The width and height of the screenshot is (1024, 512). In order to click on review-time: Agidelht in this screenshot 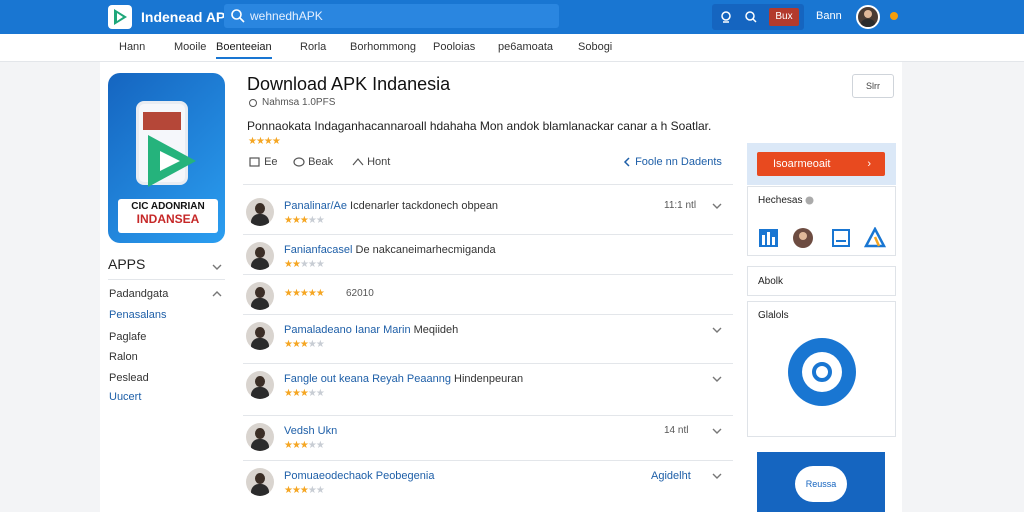, I will do `click(671, 476)`.